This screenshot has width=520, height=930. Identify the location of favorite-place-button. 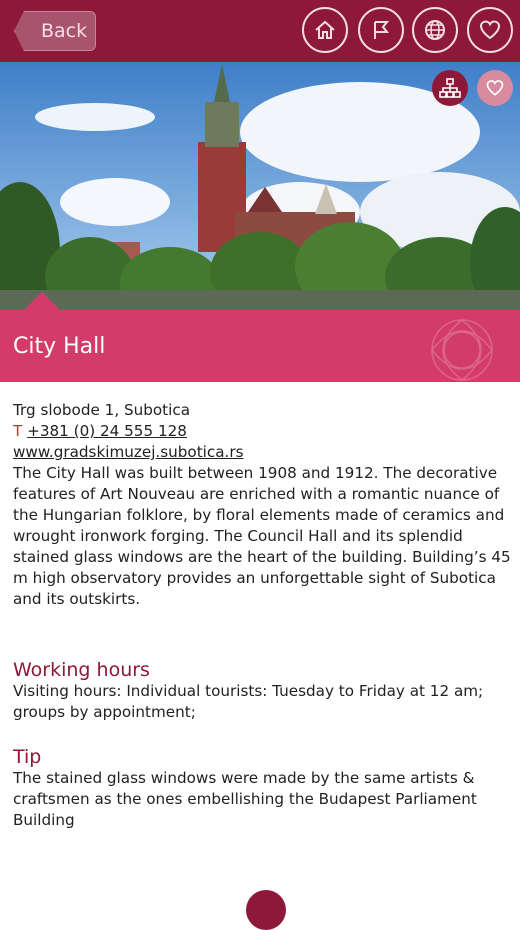
(495, 88).